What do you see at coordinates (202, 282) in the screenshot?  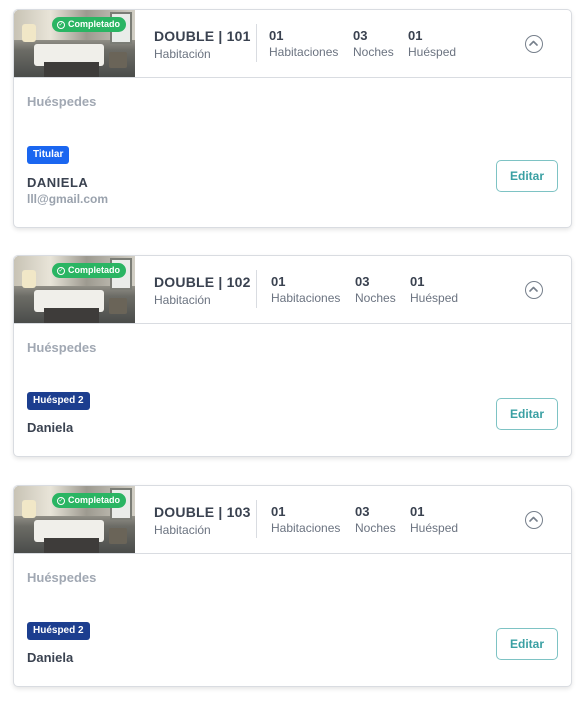 I see `room-name: DOUBLE | 102` at bounding box center [202, 282].